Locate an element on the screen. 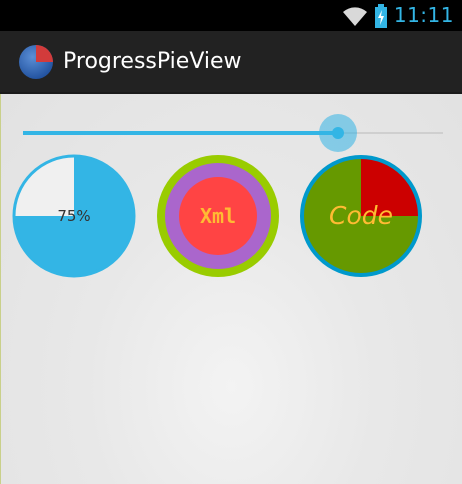 Image resolution: width=462 pixels, height=484 pixels. pie-view-xml: Xml is located at coordinates (218, 216).